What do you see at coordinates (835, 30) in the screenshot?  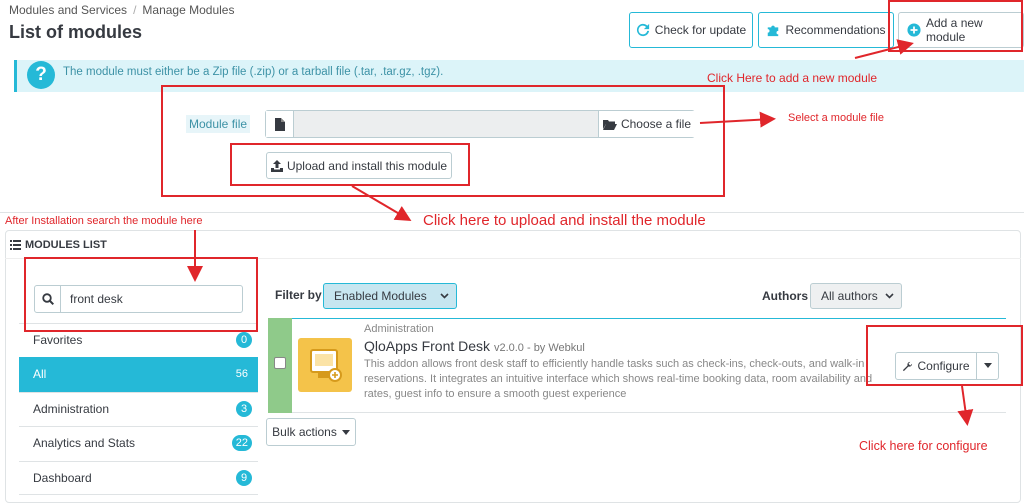 I see `recommendations-label: Recommendations` at bounding box center [835, 30].